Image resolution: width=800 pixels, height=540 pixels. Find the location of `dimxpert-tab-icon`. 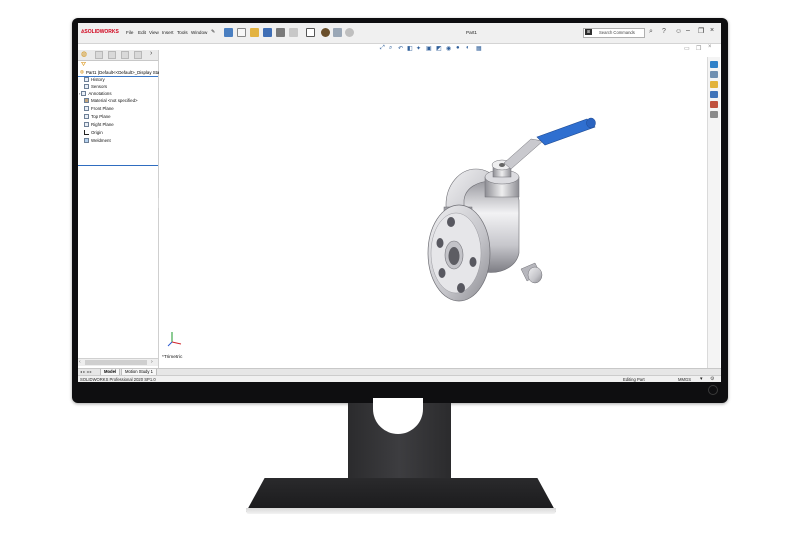

dimxpert-tab-icon is located at coordinates (125, 55).